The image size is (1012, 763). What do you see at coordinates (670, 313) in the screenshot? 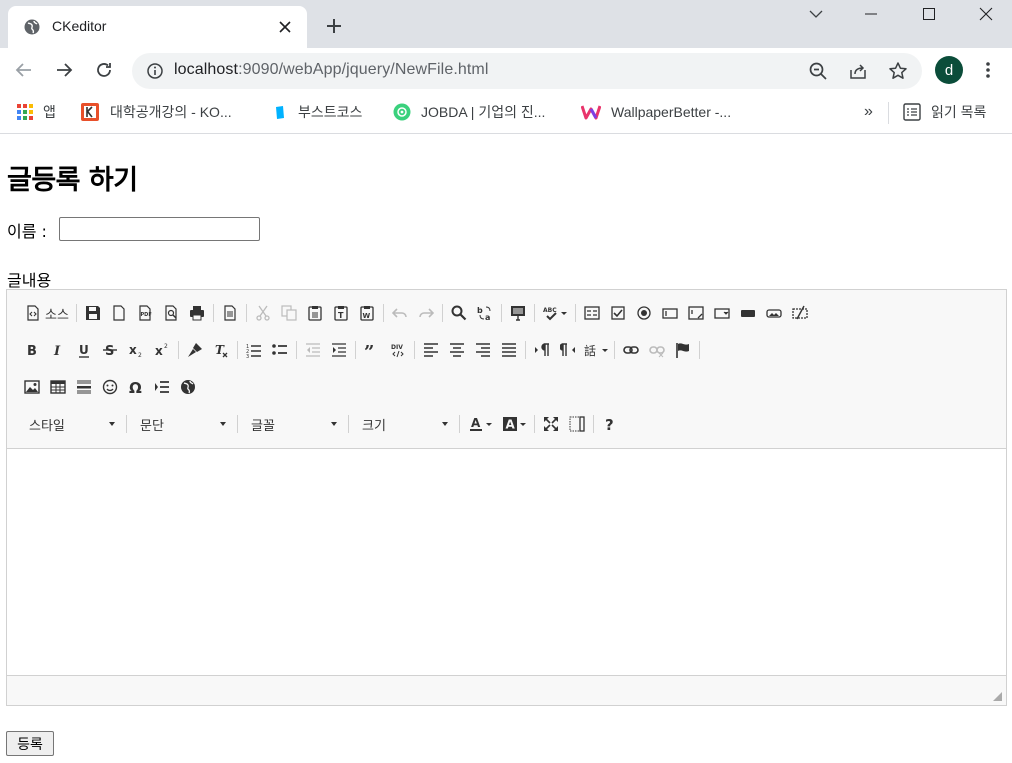
I see `textfield-button` at bounding box center [670, 313].